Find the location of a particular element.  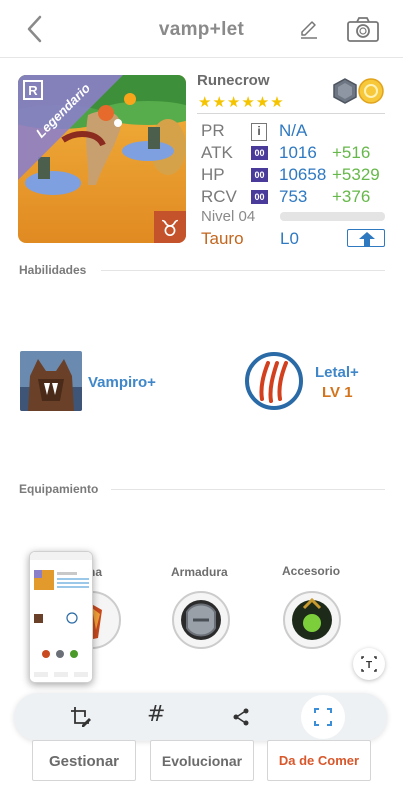

capture-area-button is located at coordinates (323, 717).